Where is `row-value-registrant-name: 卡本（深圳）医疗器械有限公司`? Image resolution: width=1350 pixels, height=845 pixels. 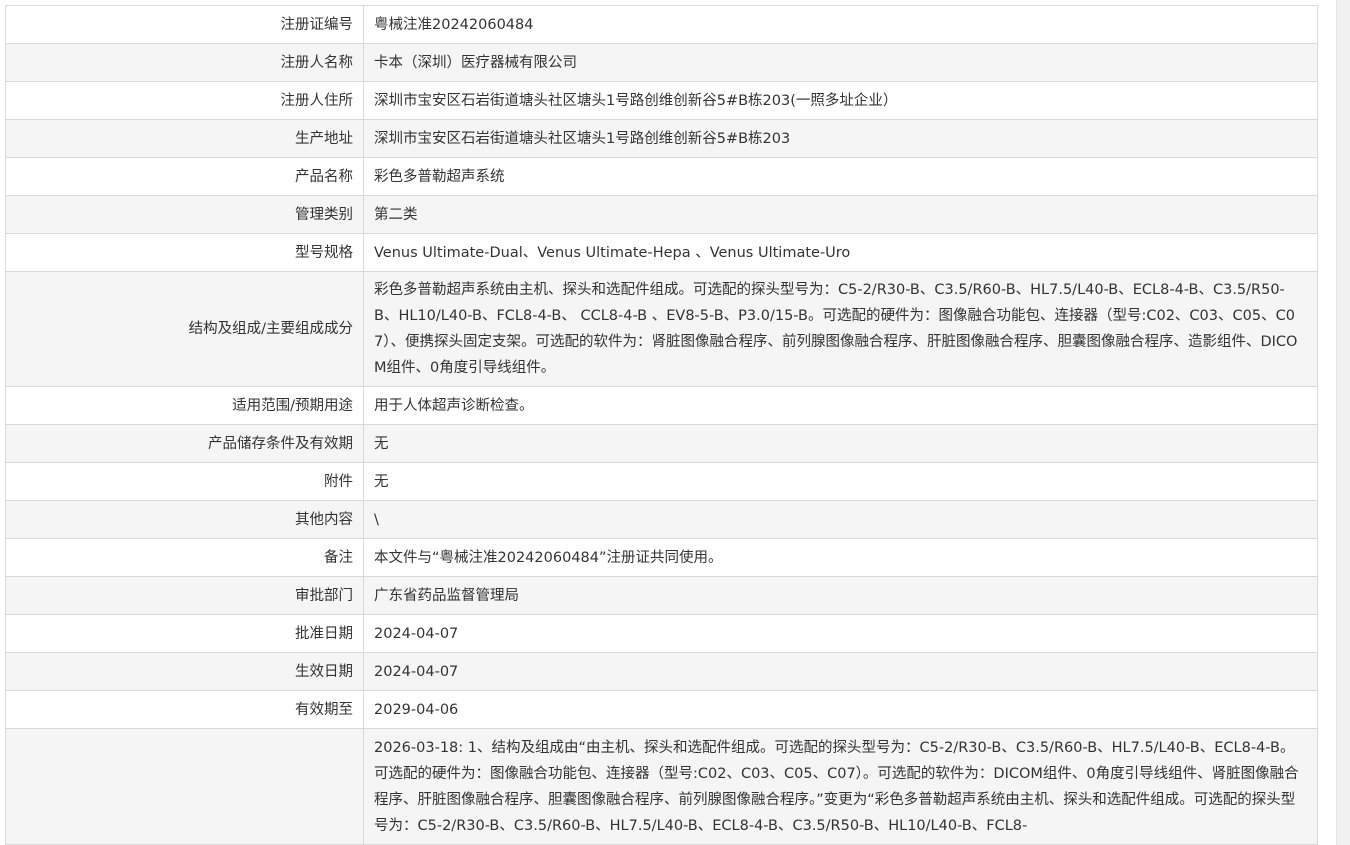
row-value-registrant-name: 卡本（深圳）医疗器械有限公司 is located at coordinates (840, 62).